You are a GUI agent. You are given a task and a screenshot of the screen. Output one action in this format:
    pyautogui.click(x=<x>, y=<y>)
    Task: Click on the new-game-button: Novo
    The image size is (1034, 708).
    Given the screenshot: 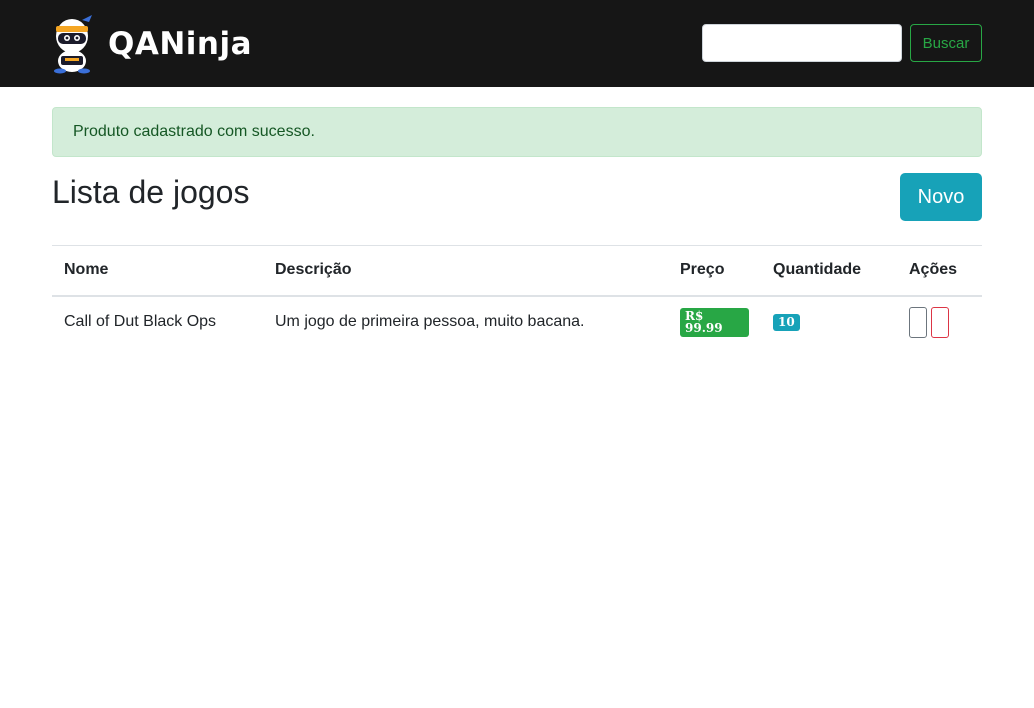 What is the action you would take?
    pyautogui.click(x=941, y=197)
    